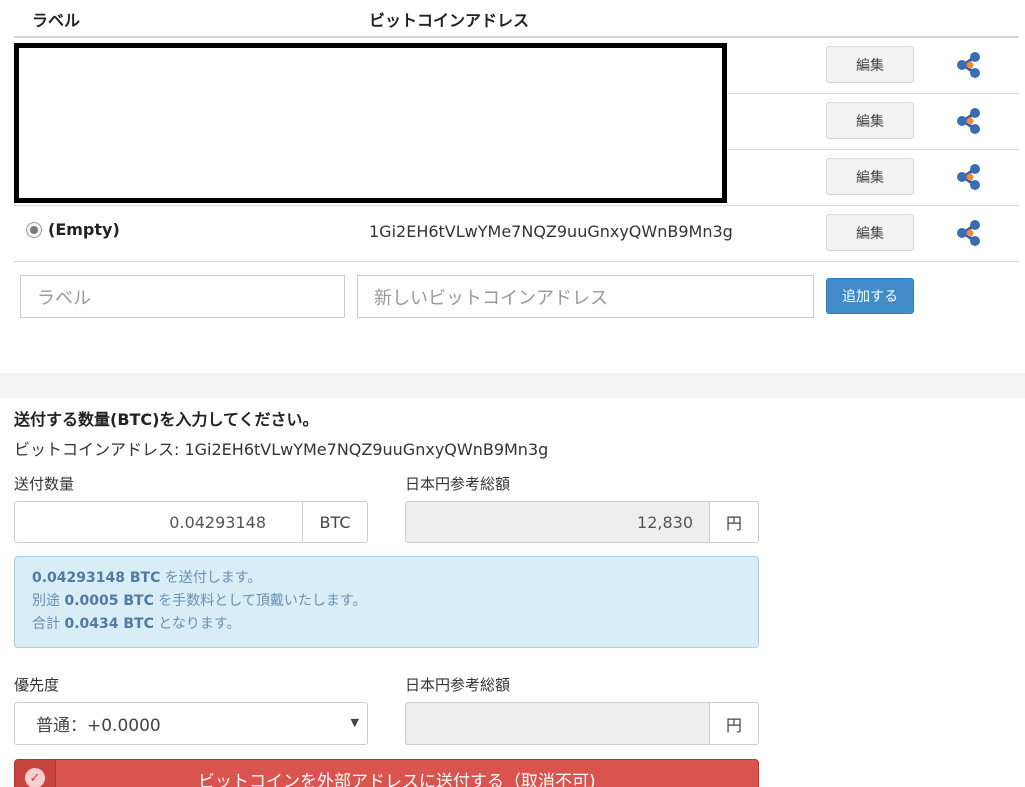  Describe the element at coordinates (458, 484) in the screenshot. I see `jpy-label: 日本円参考総額` at that location.